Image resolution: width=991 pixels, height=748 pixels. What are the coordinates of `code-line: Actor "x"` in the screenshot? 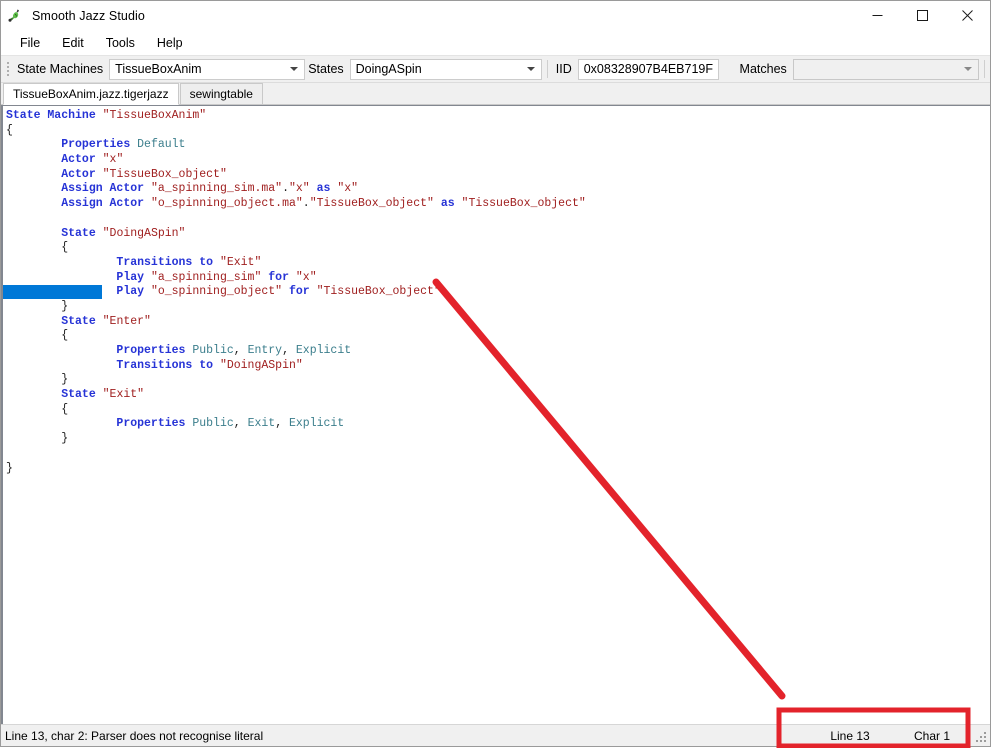 It's located at (496, 160).